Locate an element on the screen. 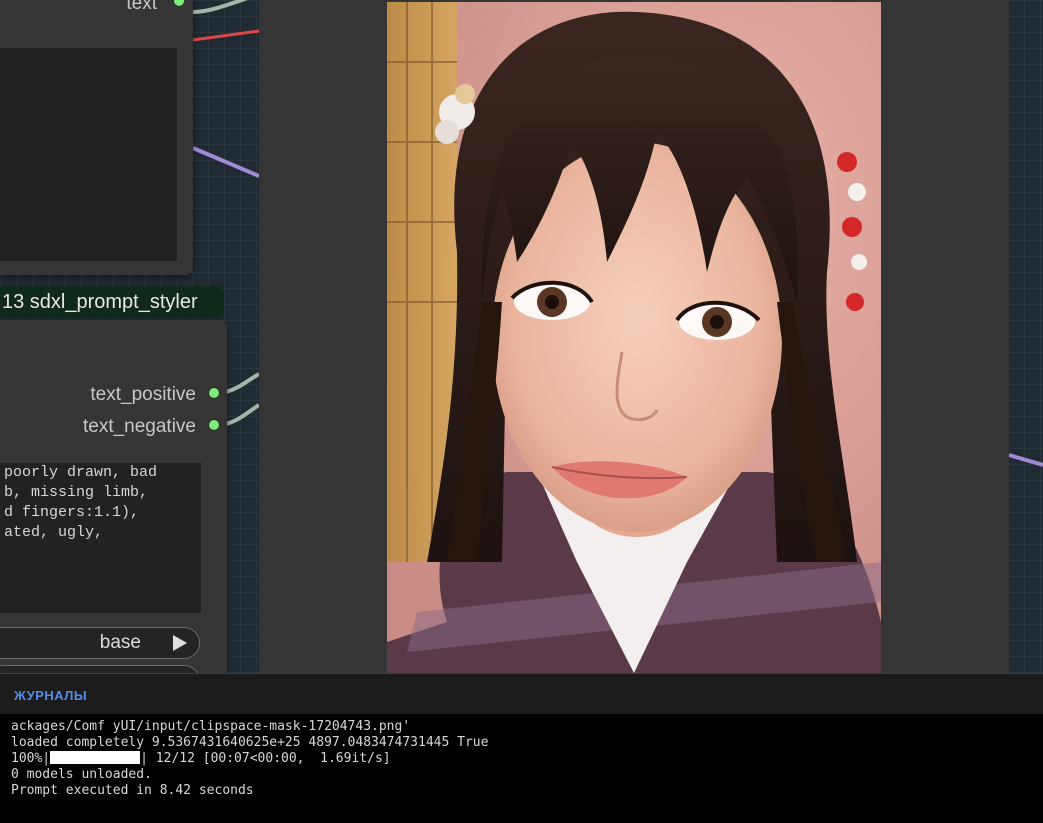 Image resolution: width=1043 pixels, height=823 pixels. output-slot-text-positive is located at coordinates (214, 393).